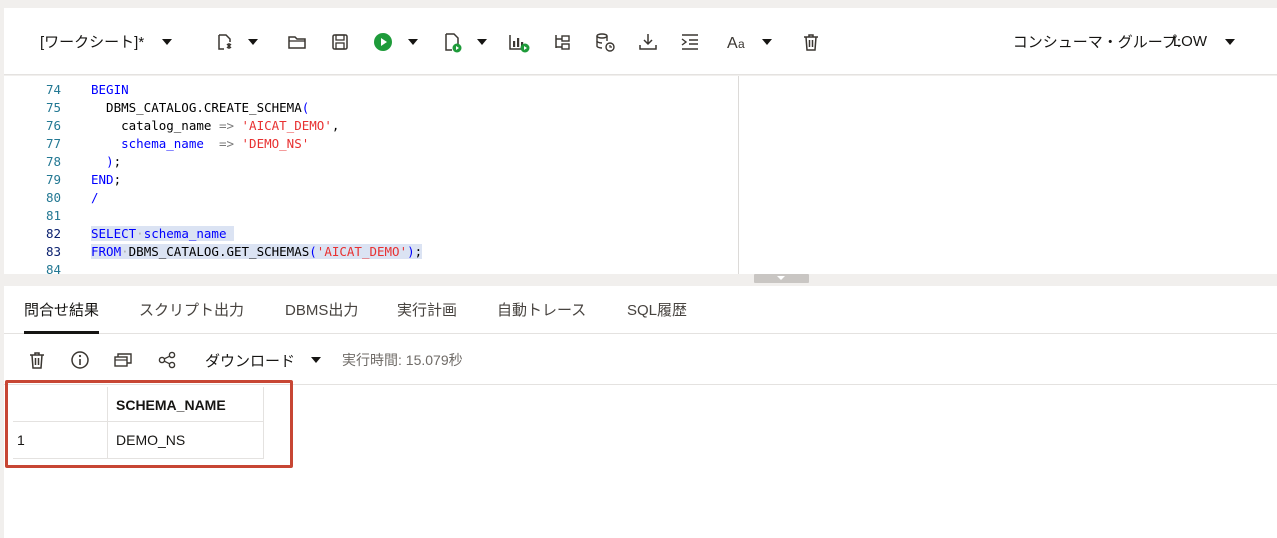  Describe the element at coordinates (167, 360) in the screenshot. I see `share-button` at that location.